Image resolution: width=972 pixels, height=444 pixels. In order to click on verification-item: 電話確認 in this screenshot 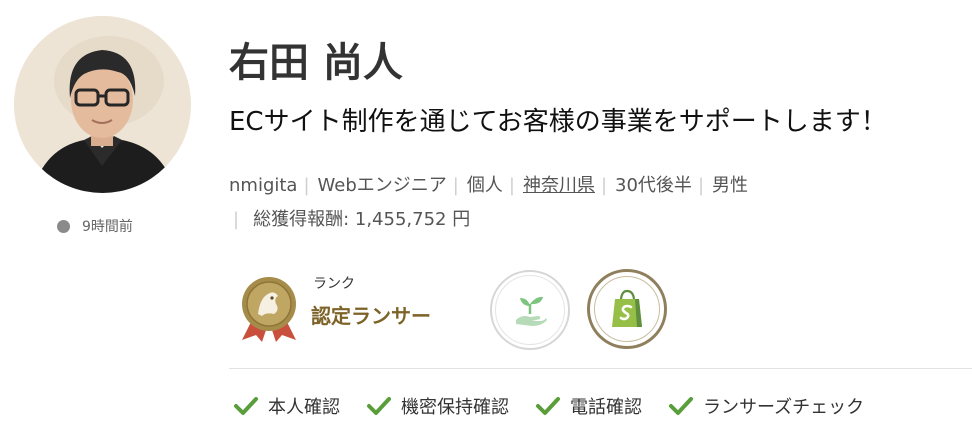, I will do `click(588, 406)`.